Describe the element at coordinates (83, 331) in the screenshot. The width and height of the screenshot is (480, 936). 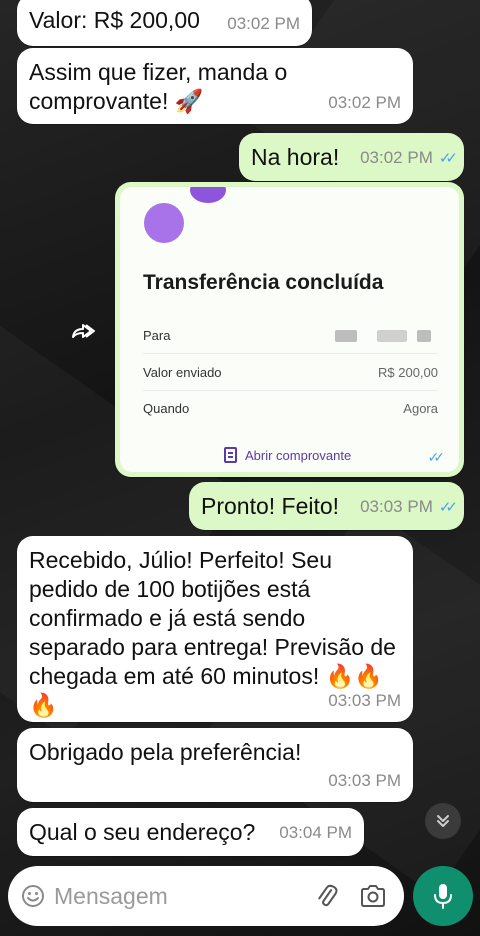
I see `forward-icon` at that location.